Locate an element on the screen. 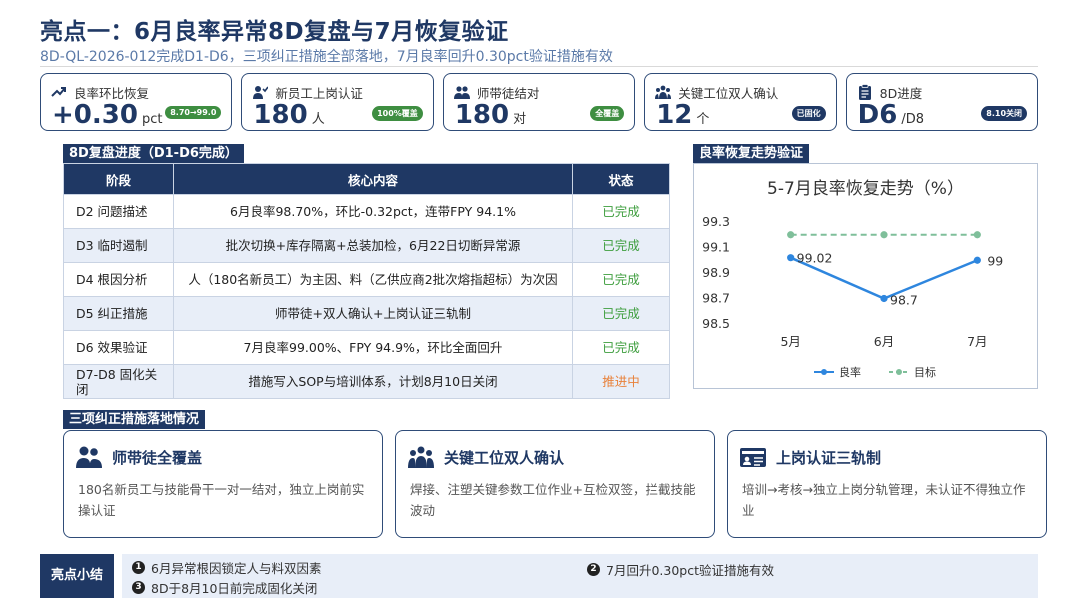 This screenshot has height=608, width=1080. content-cell: 师带徒+双人确认+上岗认证三轨制 is located at coordinates (373, 313).